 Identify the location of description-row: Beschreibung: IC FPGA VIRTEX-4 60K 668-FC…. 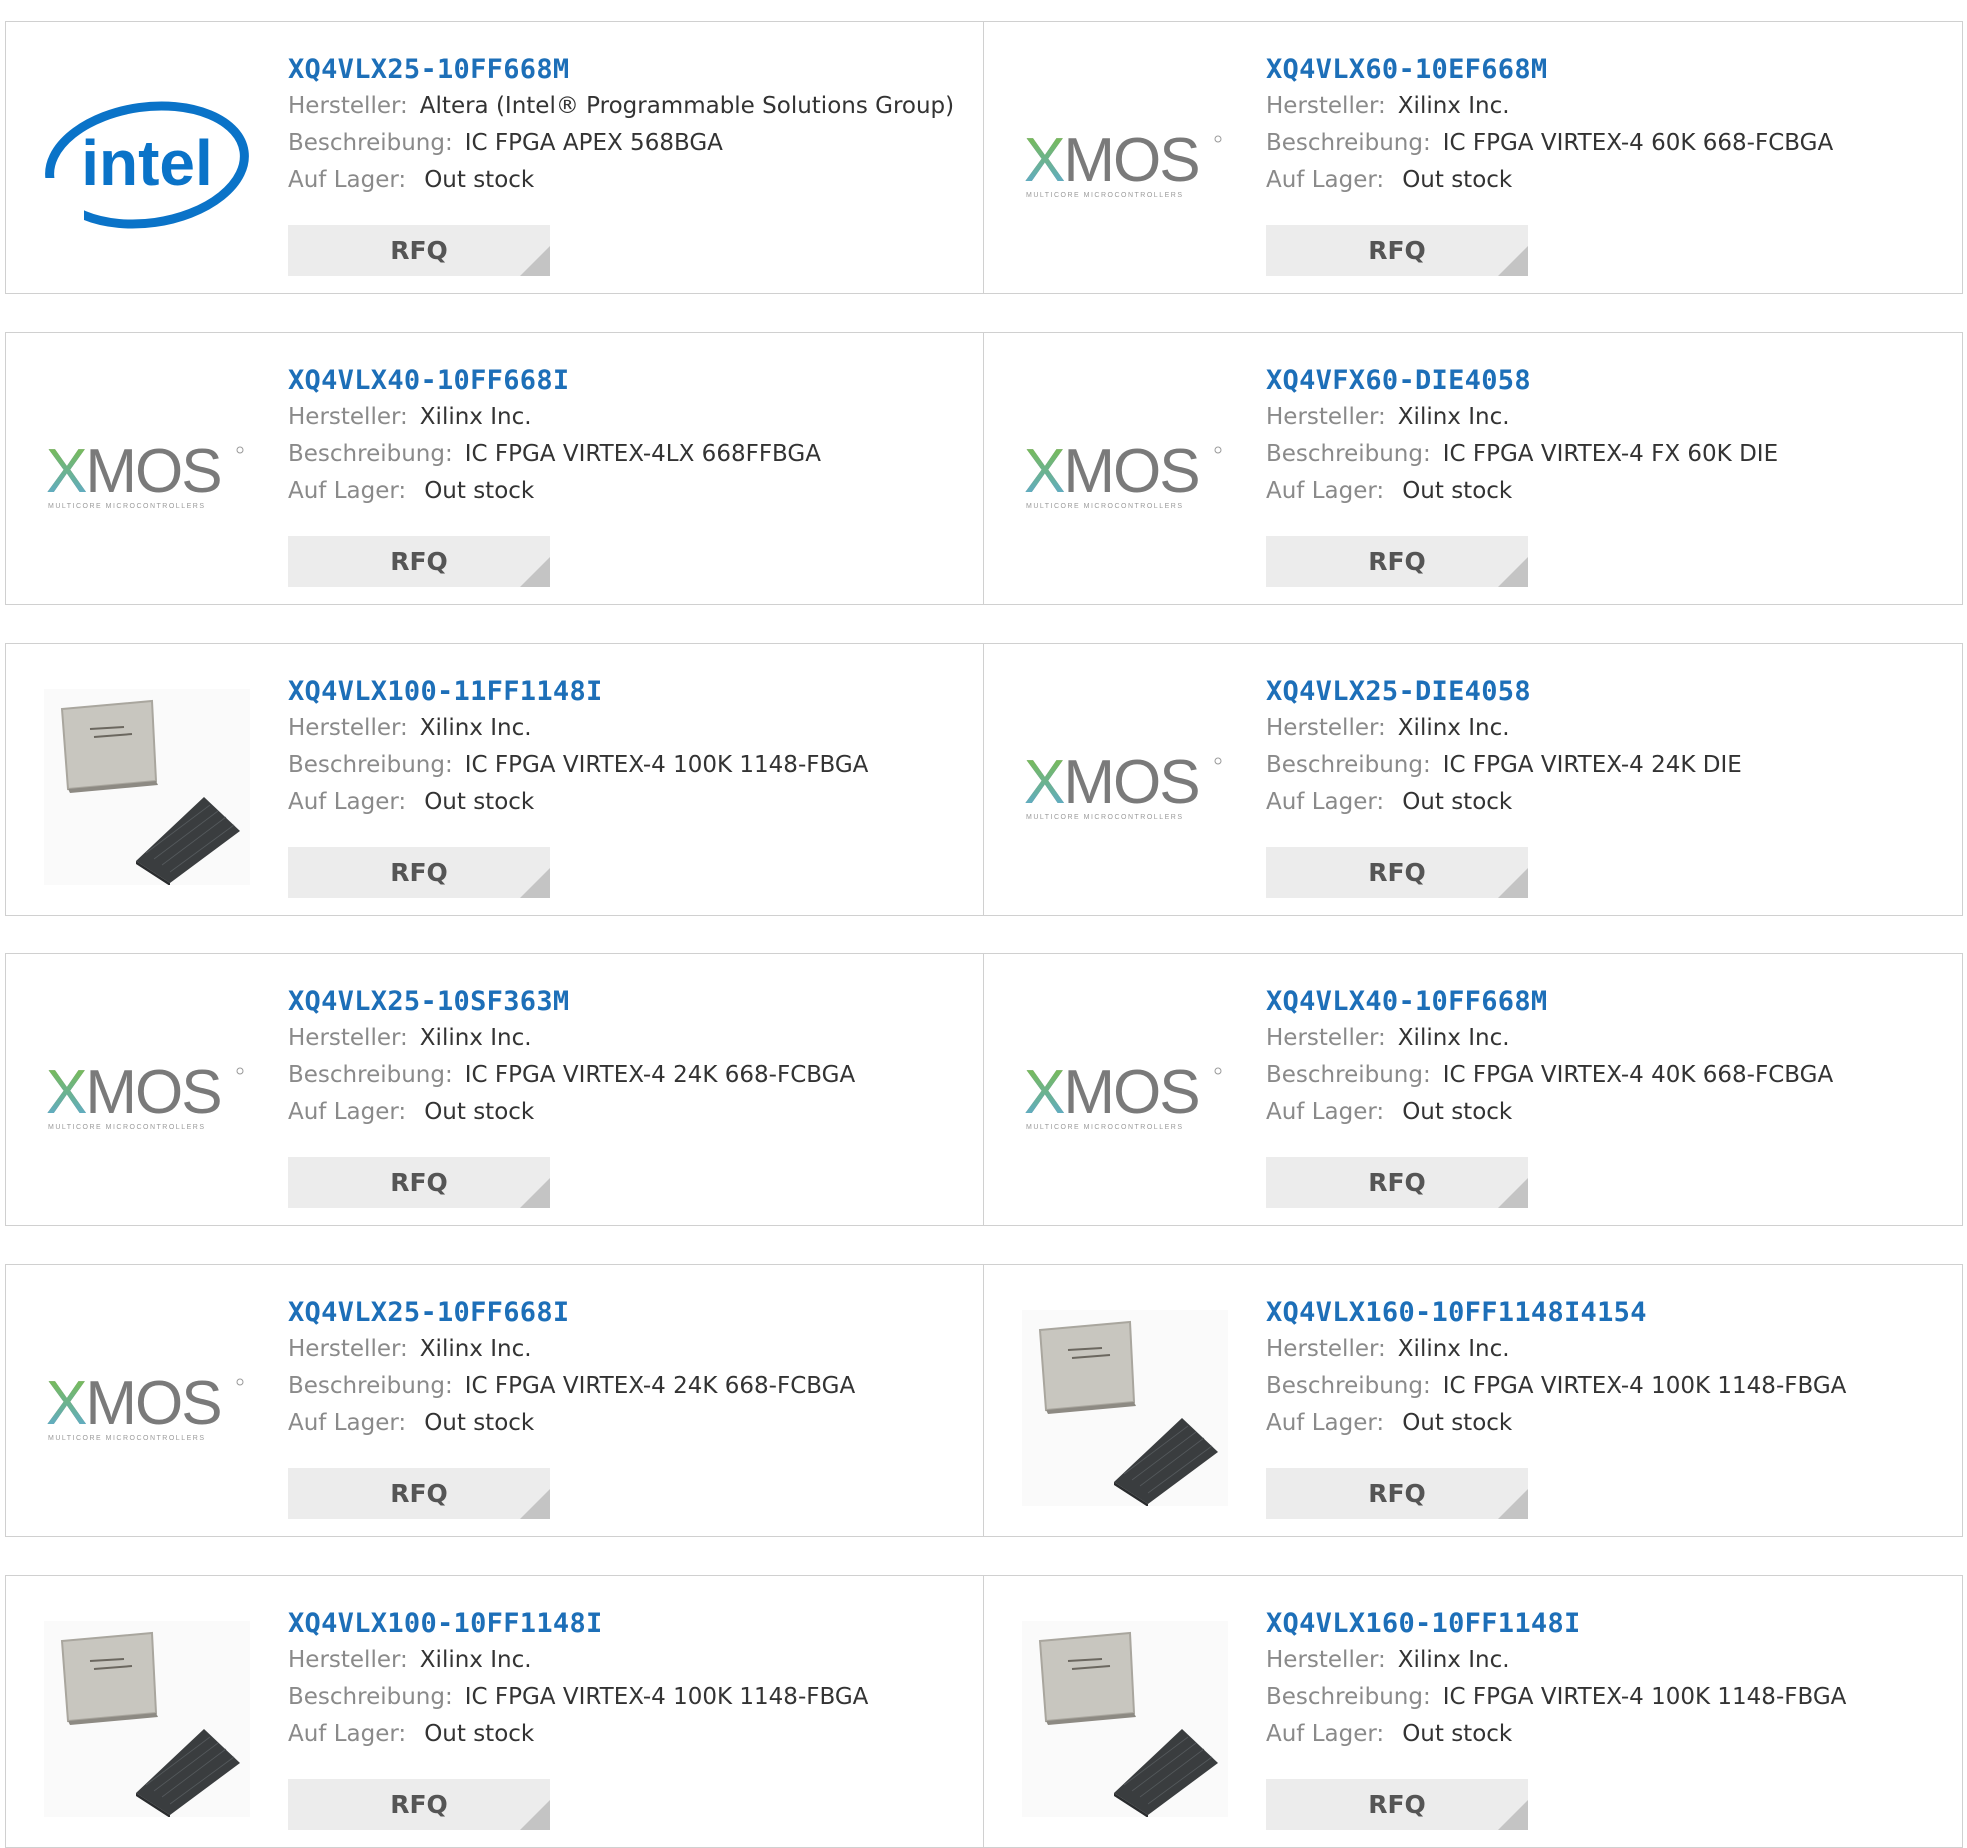
(1609, 143).